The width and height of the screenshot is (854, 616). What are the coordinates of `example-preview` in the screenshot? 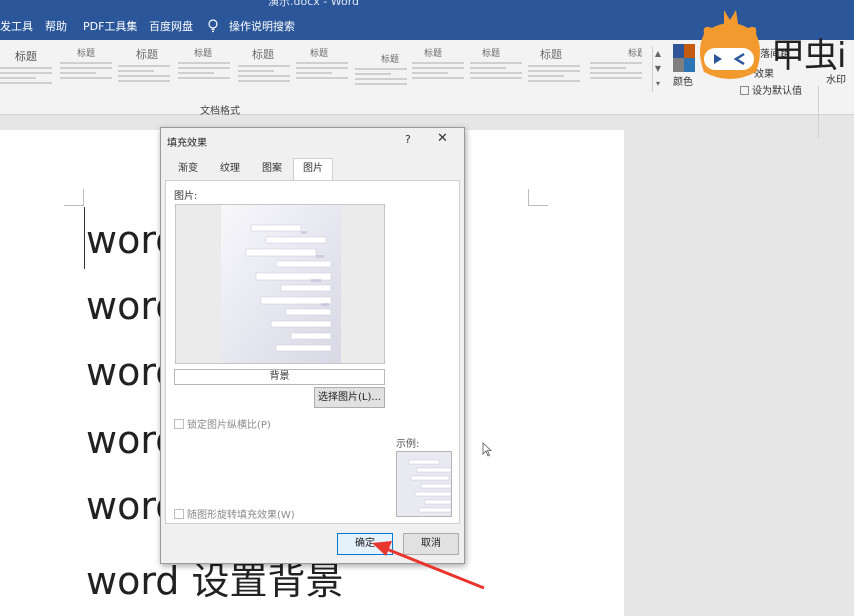 It's located at (424, 484).